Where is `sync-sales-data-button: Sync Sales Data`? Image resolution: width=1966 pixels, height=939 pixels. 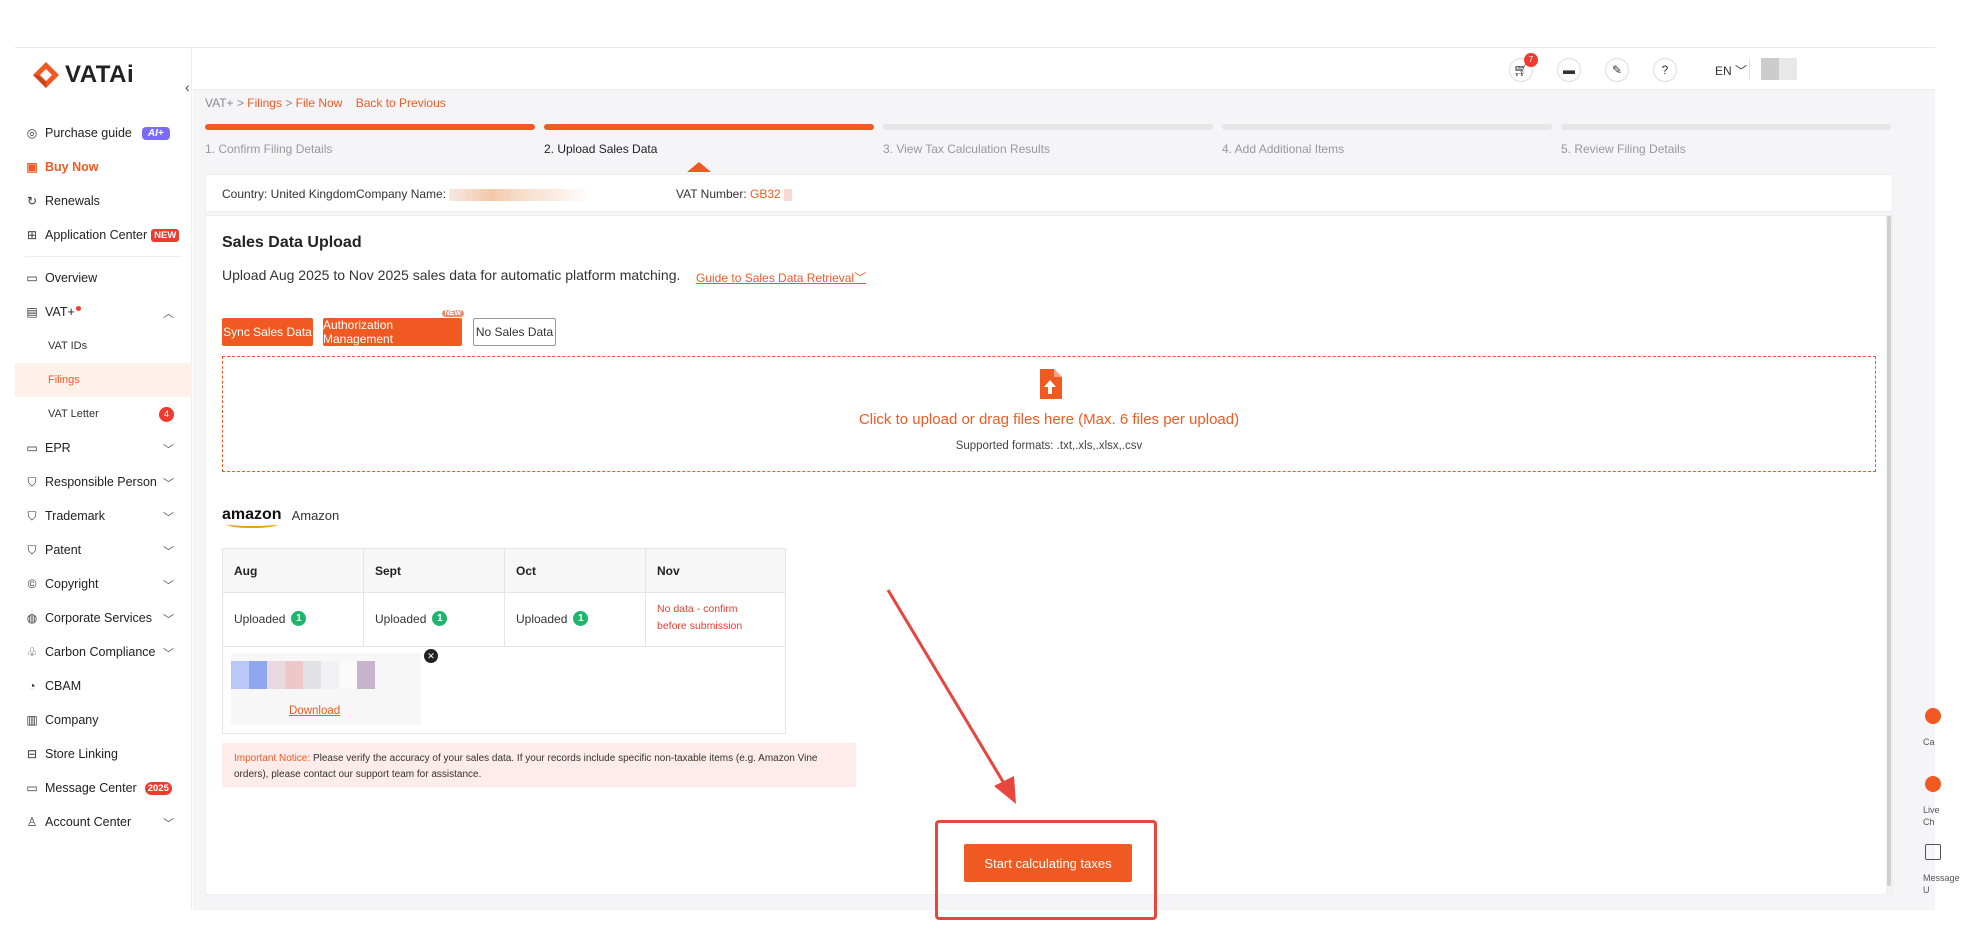
sync-sales-data-button: Sync Sales Data is located at coordinates (267, 332).